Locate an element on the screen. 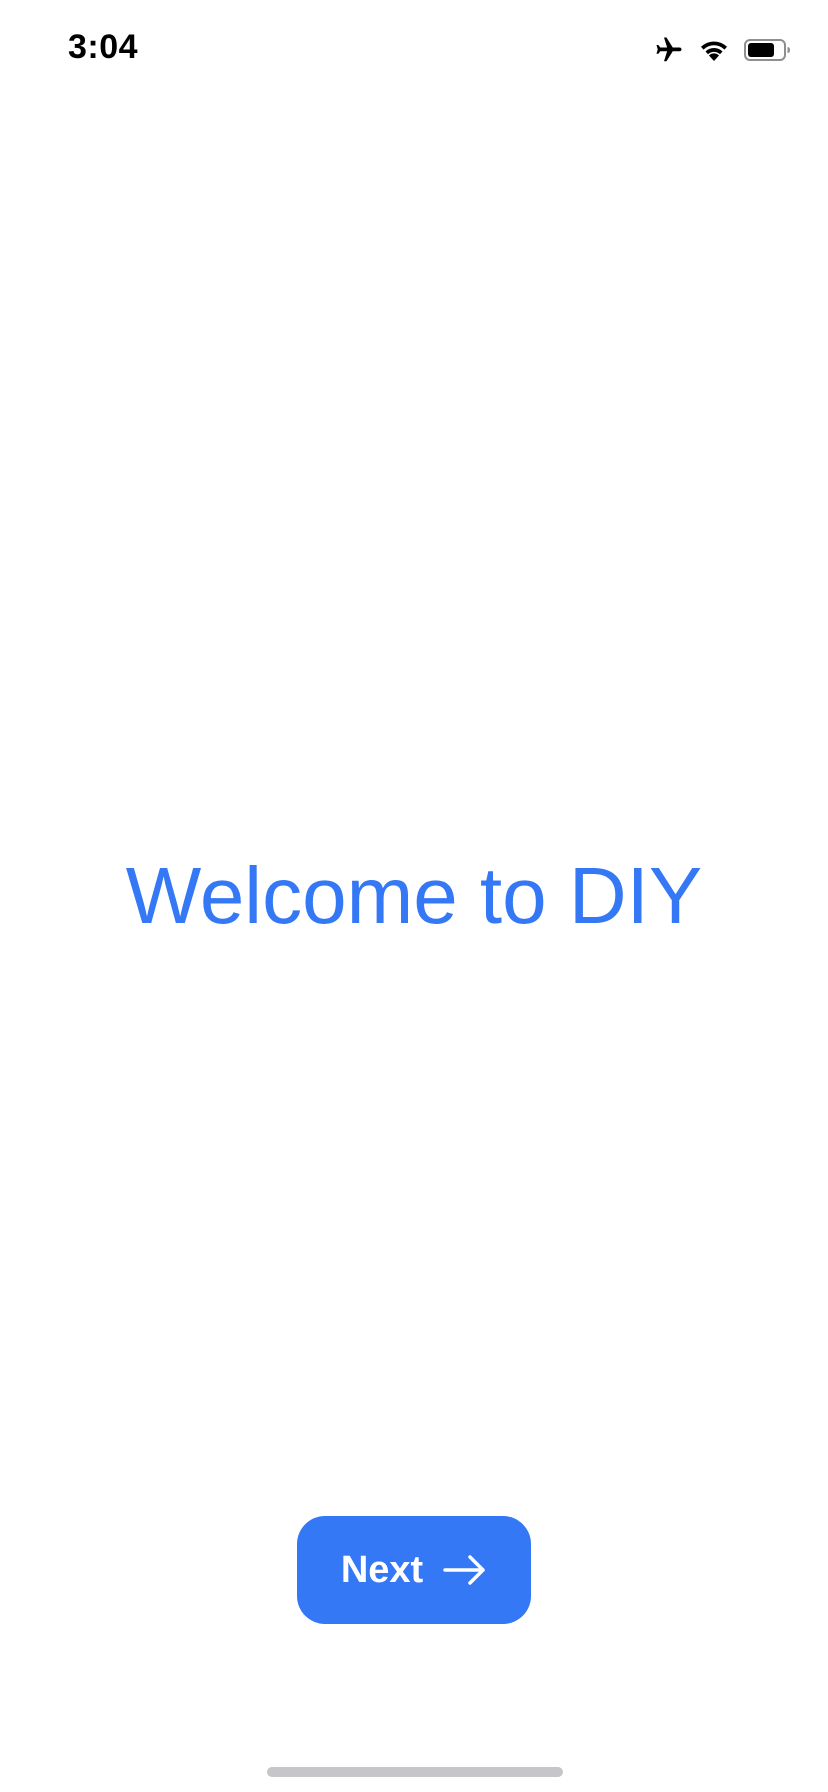 The image size is (828, 1792). airplane-icon is located at coordinates (669, 50).